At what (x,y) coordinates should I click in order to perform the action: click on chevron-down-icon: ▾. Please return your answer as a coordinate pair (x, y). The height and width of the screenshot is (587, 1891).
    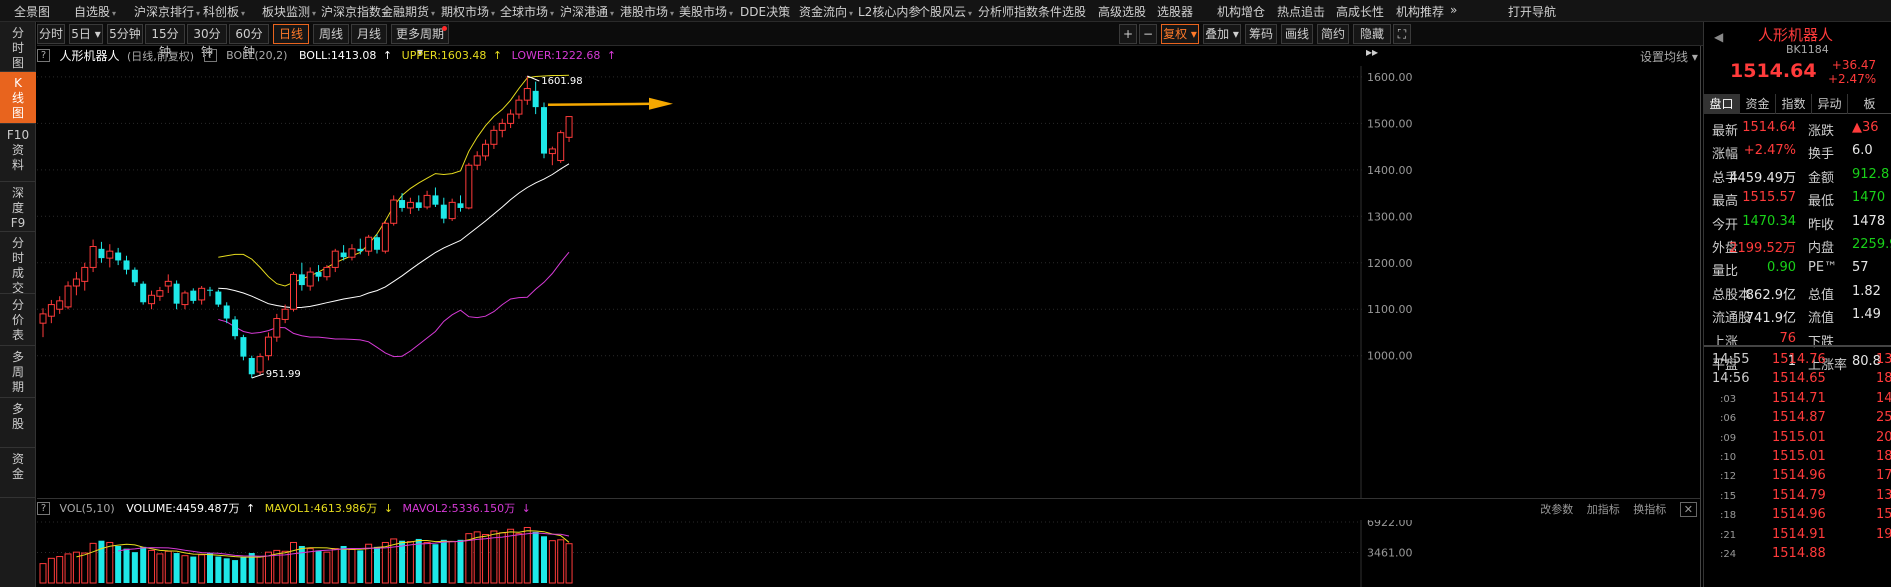
    Looking at the image, I should click on (851, 13).